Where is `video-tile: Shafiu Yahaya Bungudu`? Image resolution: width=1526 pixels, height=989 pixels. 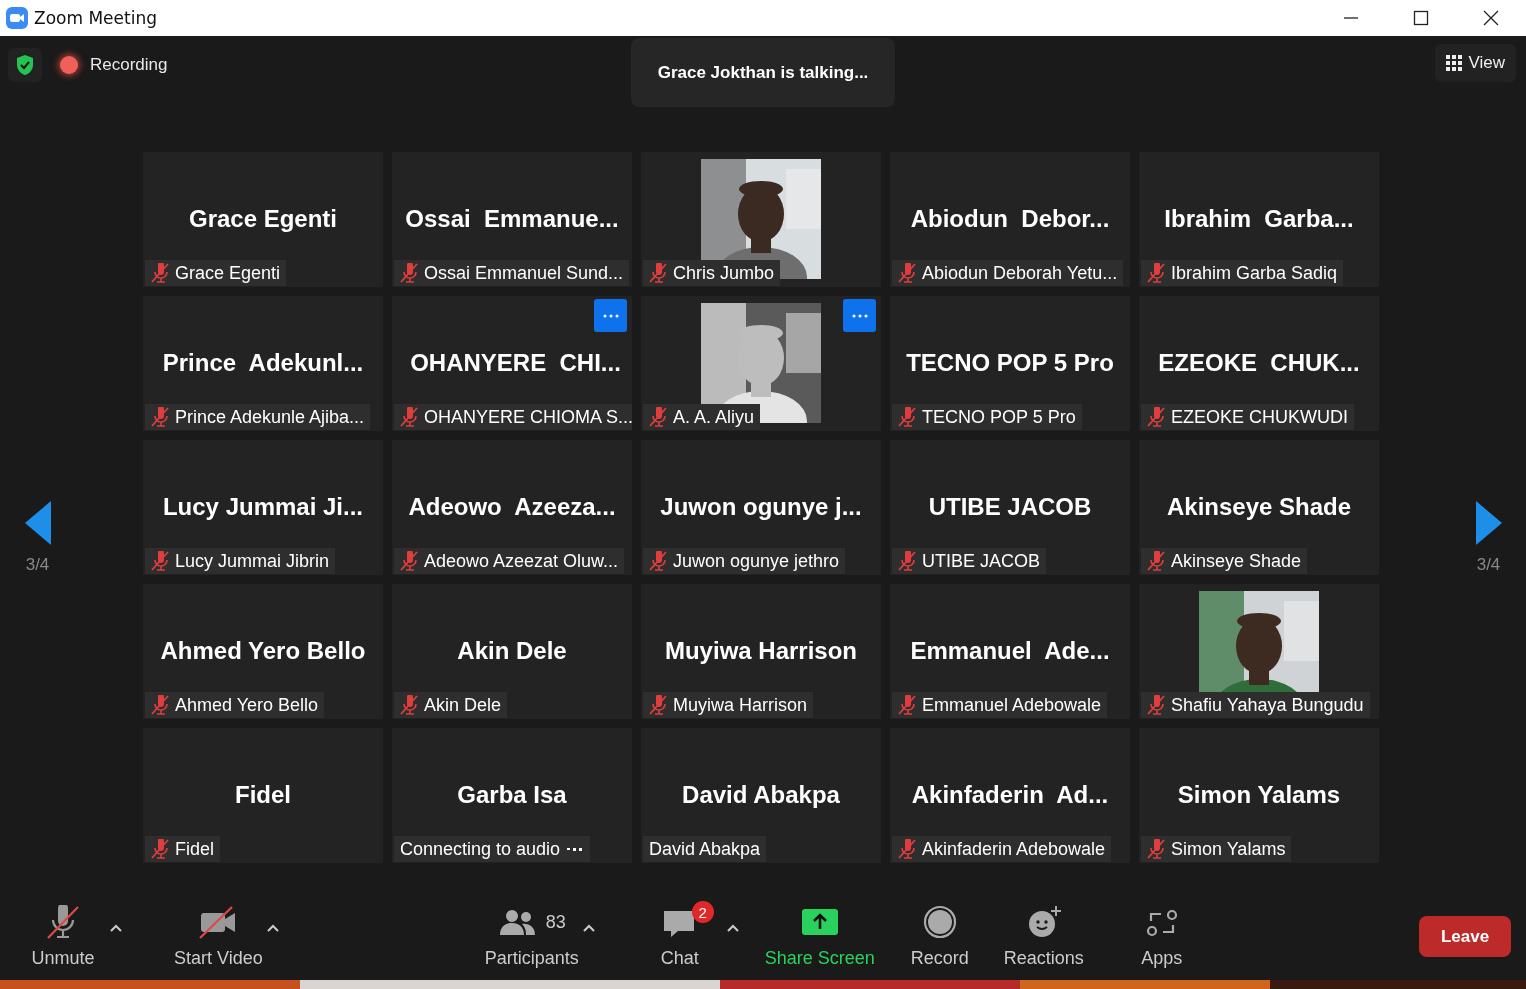
video-tile: Shafiu Yahaya Bungudu is located at coordinates (1259, 651).